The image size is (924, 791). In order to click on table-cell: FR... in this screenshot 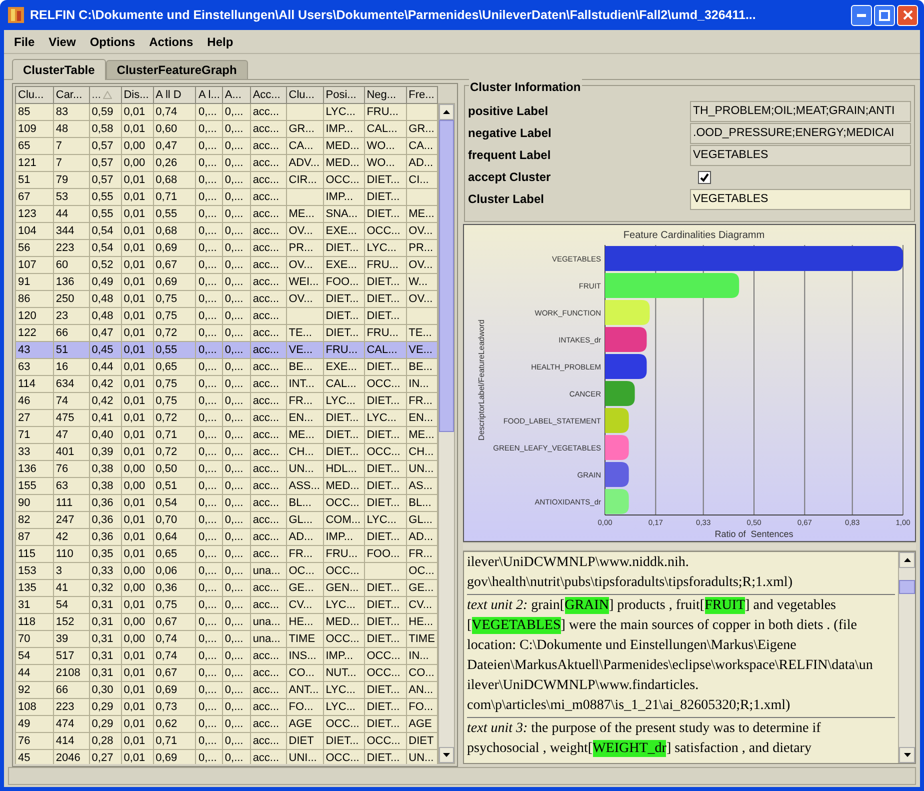, I will do `click(300, 401)`.